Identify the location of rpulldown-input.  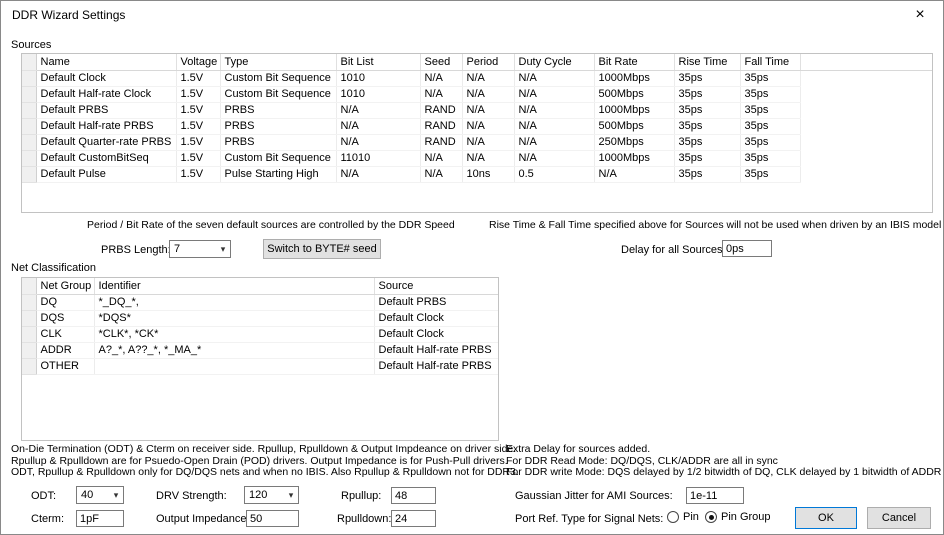
(413, 518).